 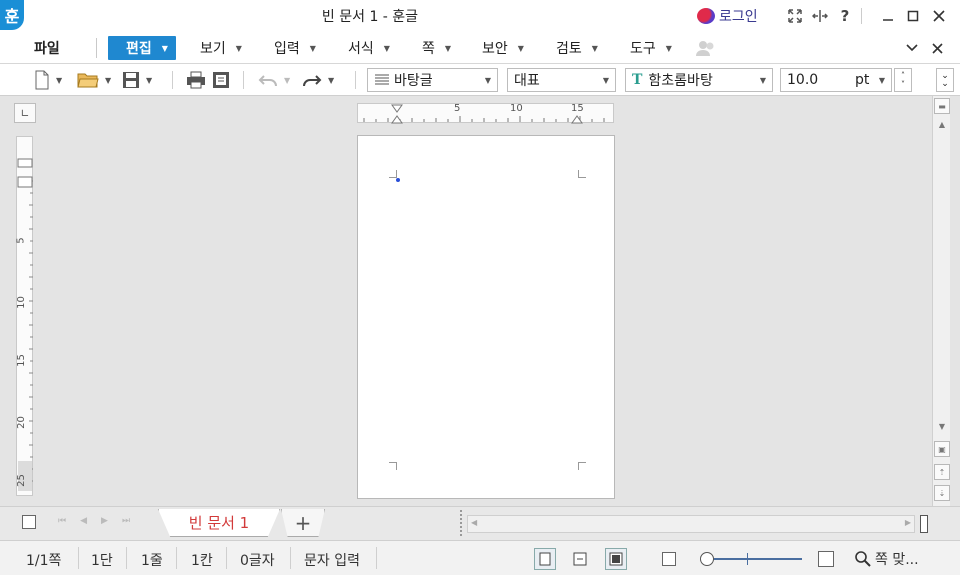 I want to click on scroll-up-icon: ▲, so click(x=942, y=124).